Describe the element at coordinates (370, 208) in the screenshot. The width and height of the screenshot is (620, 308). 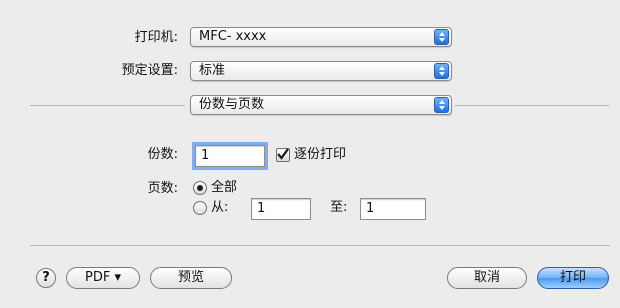
I see `pages-to-value: 1` at that location.